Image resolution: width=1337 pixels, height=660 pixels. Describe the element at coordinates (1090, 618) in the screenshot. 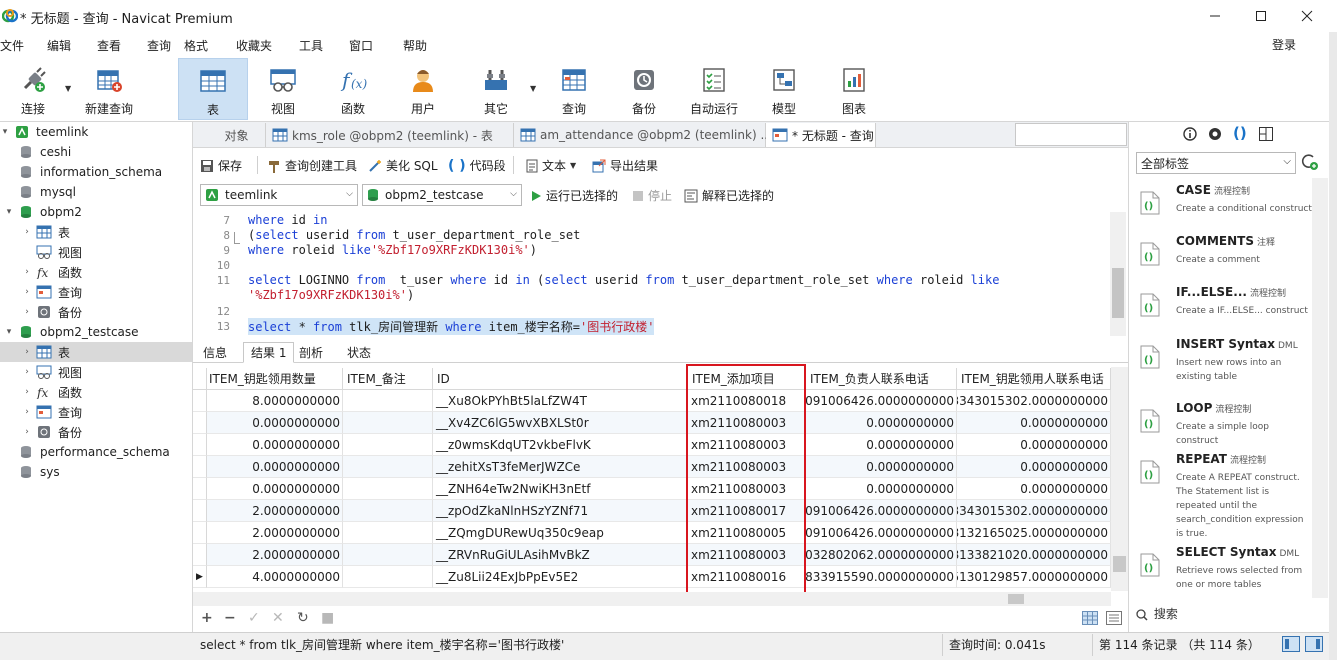

I see `grid-view-icon` at that location.